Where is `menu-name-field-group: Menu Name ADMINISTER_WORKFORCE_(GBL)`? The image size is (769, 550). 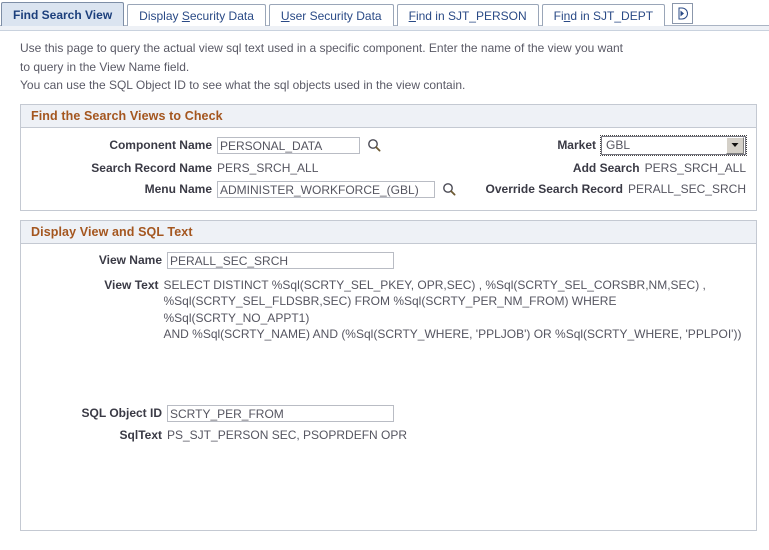 menu-name-field-group: Menu Name ADMINISTER_WORKFORCE_(GBL) is located at coordinates (242, 189).